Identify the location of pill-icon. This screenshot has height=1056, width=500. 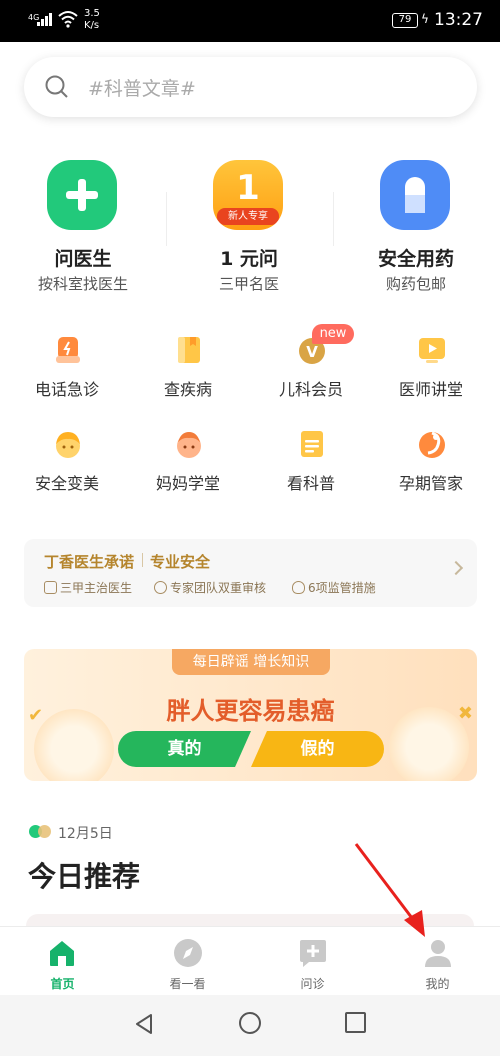
(415, 195).